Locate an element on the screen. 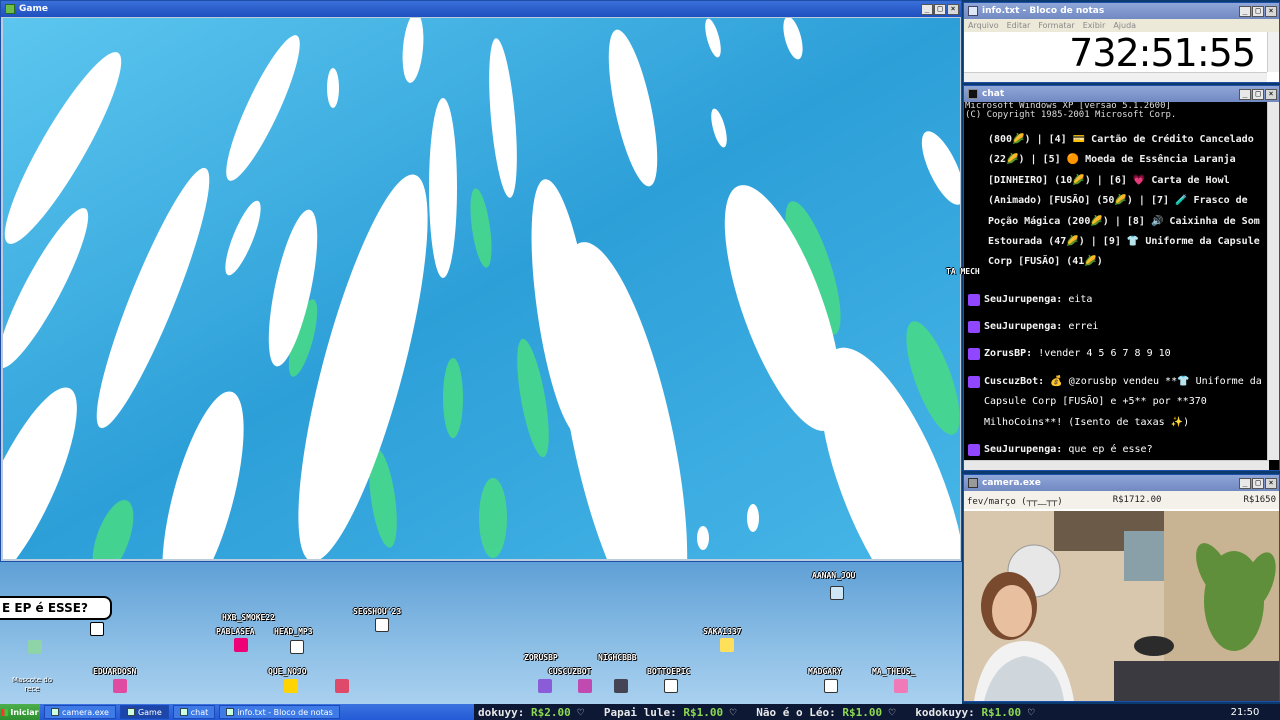 This screenshot has height=720, width=1280. camera-titlebar: camera.exe _ □ × is located at coordinates (1121, 483).